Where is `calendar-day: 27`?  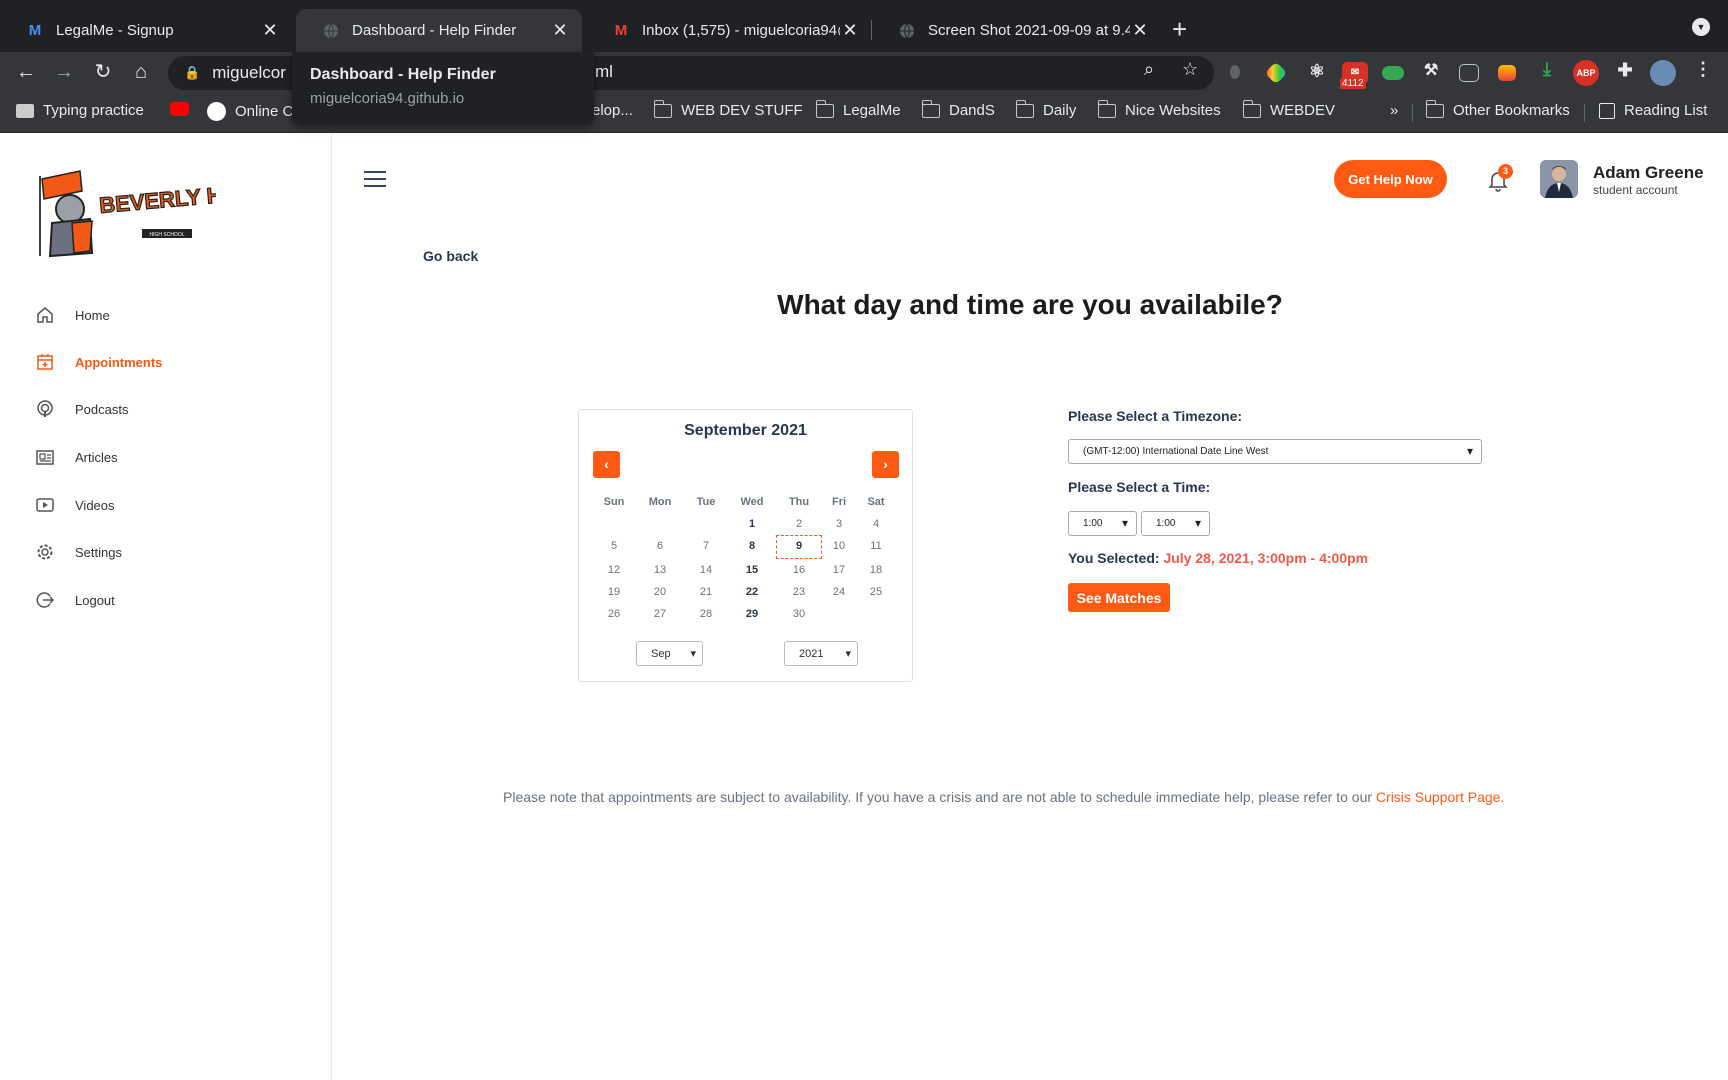
calendar-day: 27 is located at coordinates (660, 614).